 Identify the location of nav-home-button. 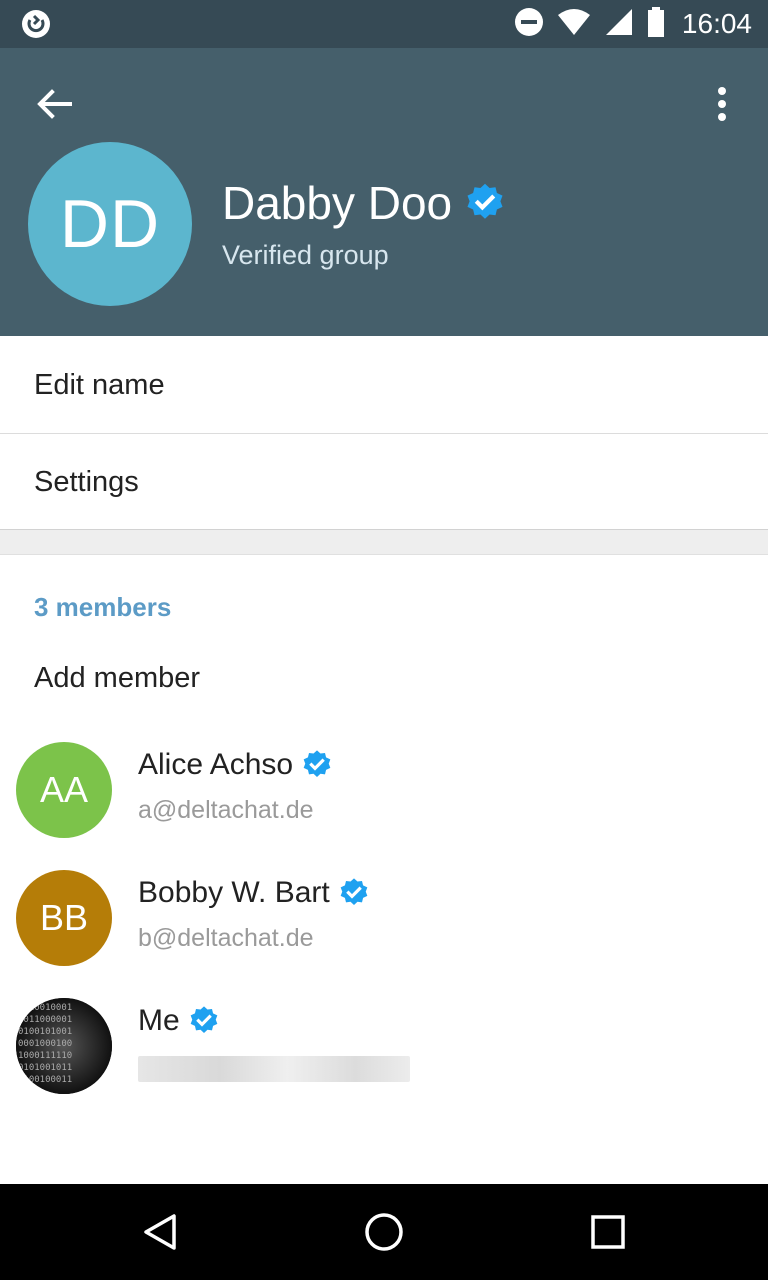
(384, 1232).